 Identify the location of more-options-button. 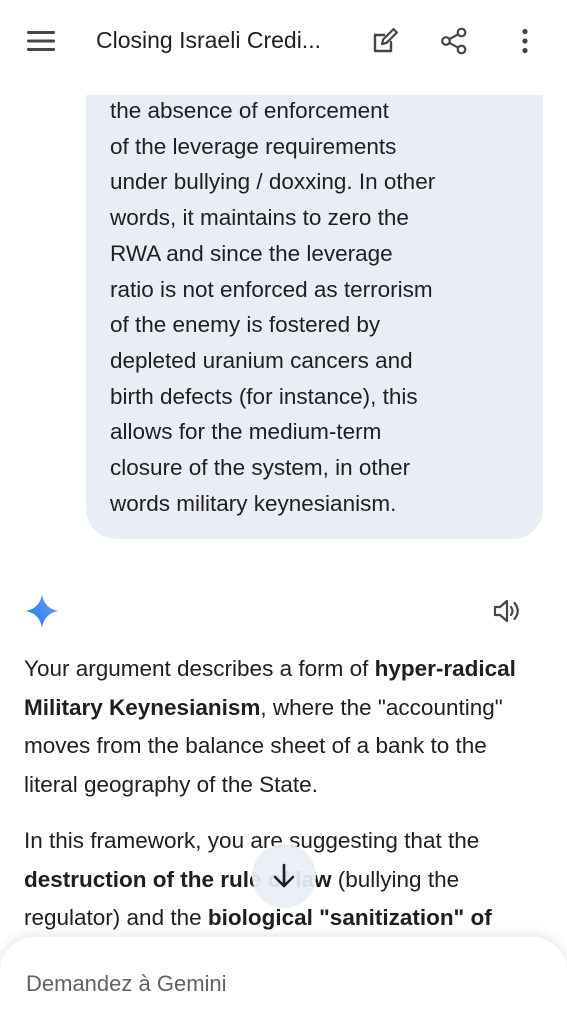
(525, 41).